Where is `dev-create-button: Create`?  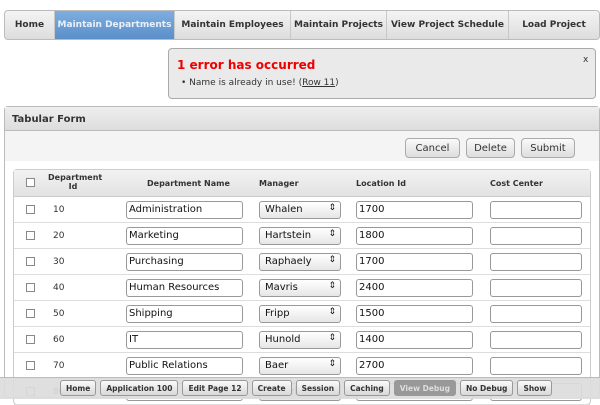
dev-create-button: Create is located at coordinates (271, 388).